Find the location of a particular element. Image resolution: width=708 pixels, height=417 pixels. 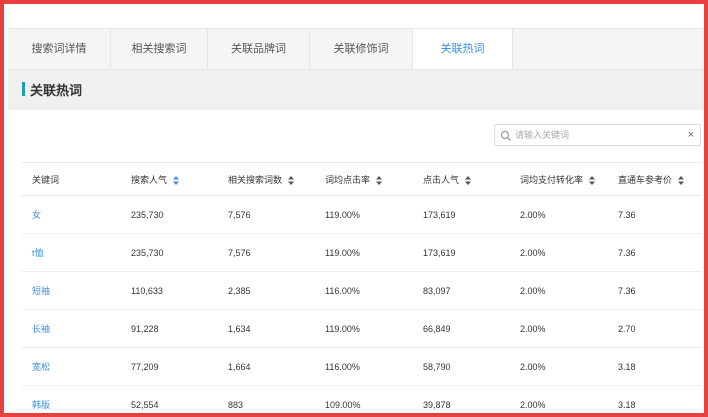

tab-related-hot-terms: 关联热词 is located at coordinates (463, 48).